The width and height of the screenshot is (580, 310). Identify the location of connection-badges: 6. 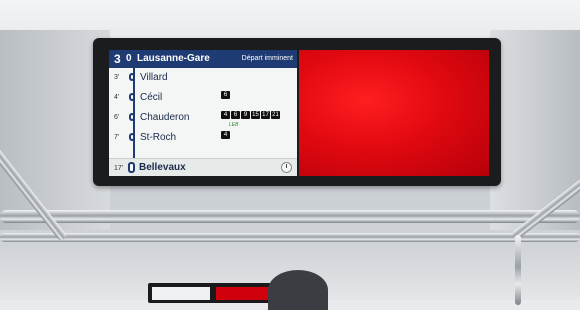
(225, 95).